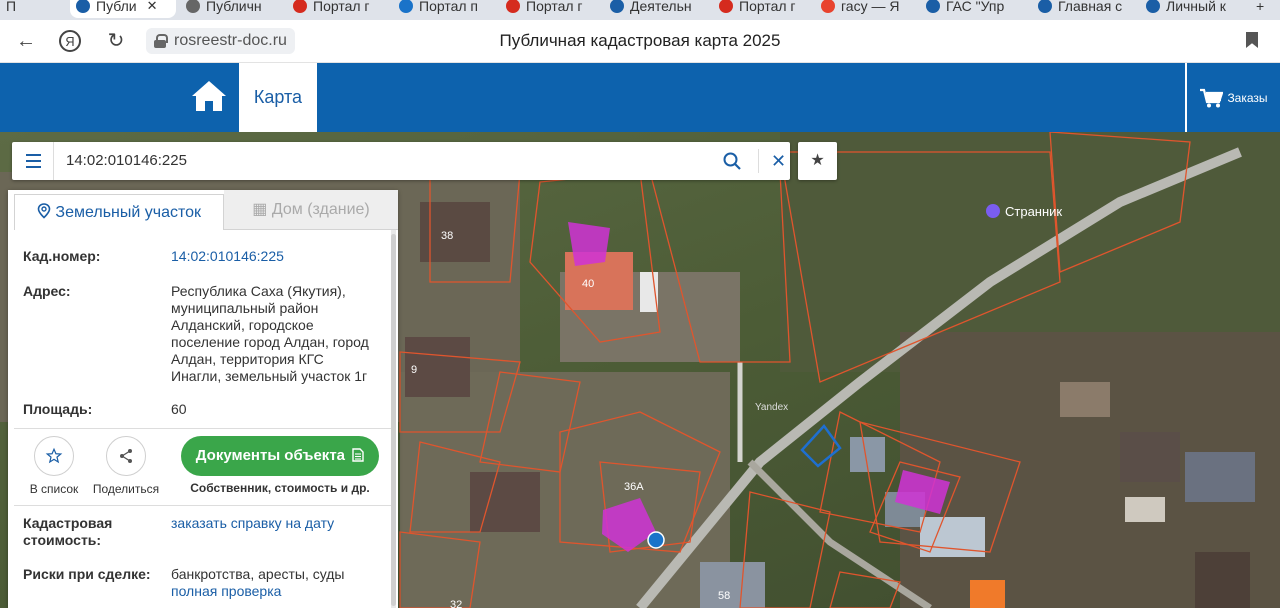 This screenshot has height=608, width=1280. I want to click on tab-land-plot-label: Земельный участок, so click(128, 212).